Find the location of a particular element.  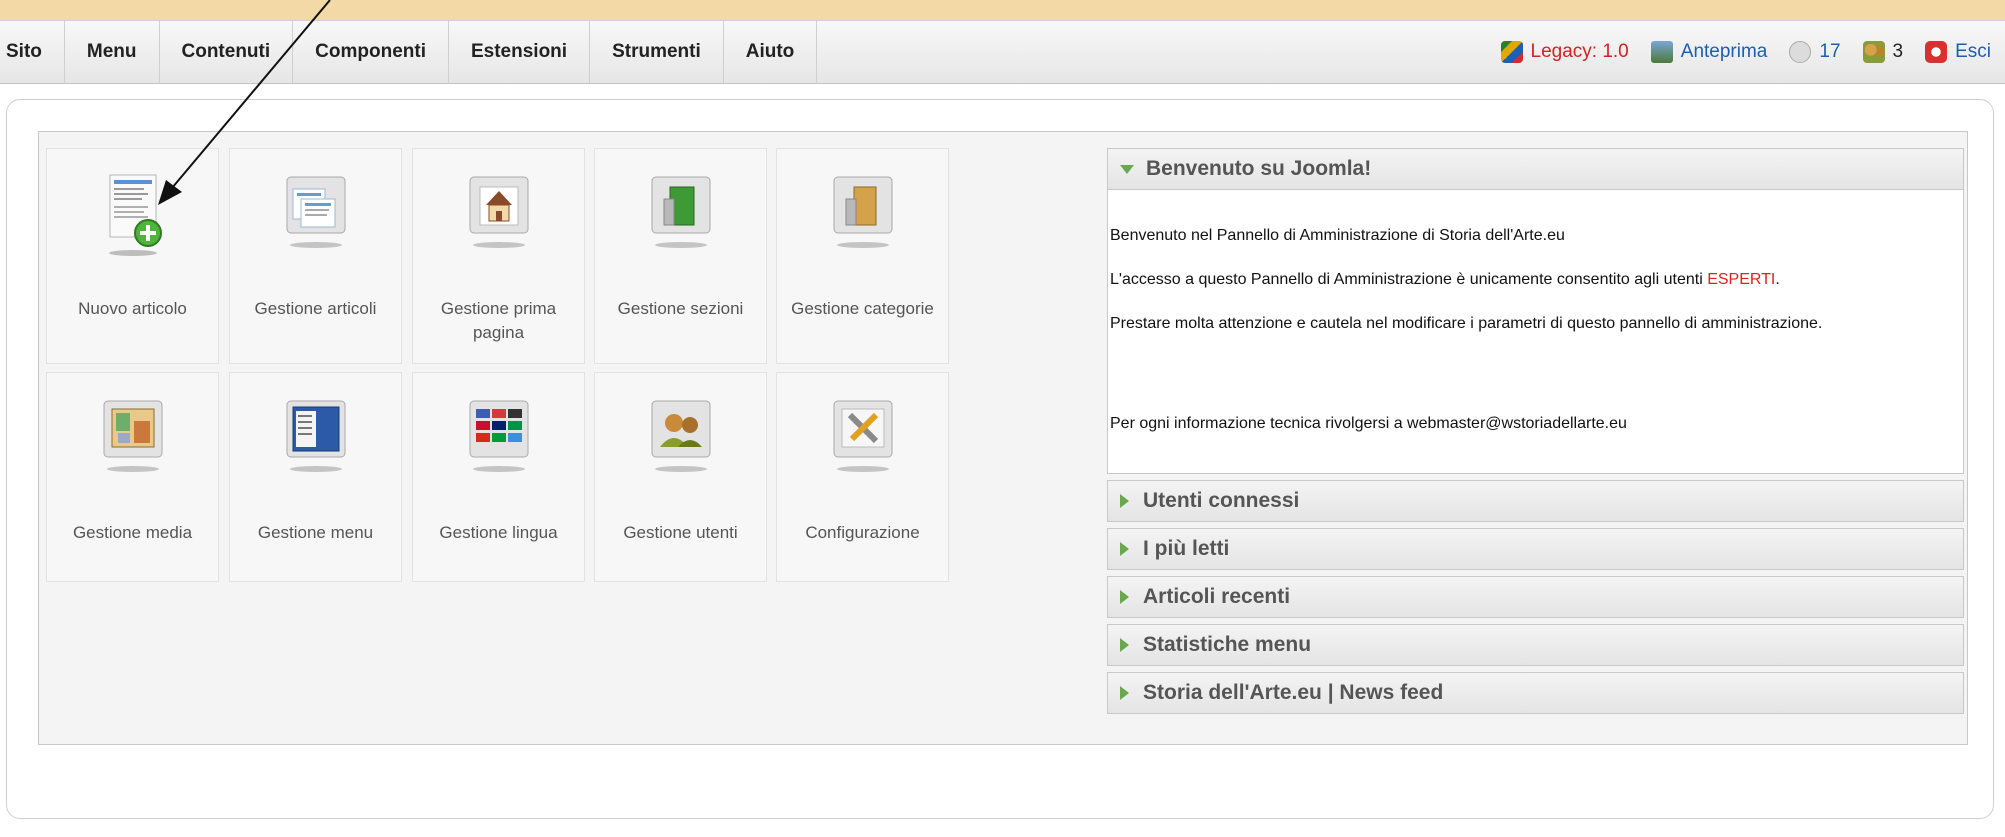

logout-link: Esci is located at coordinates (1958, 52).